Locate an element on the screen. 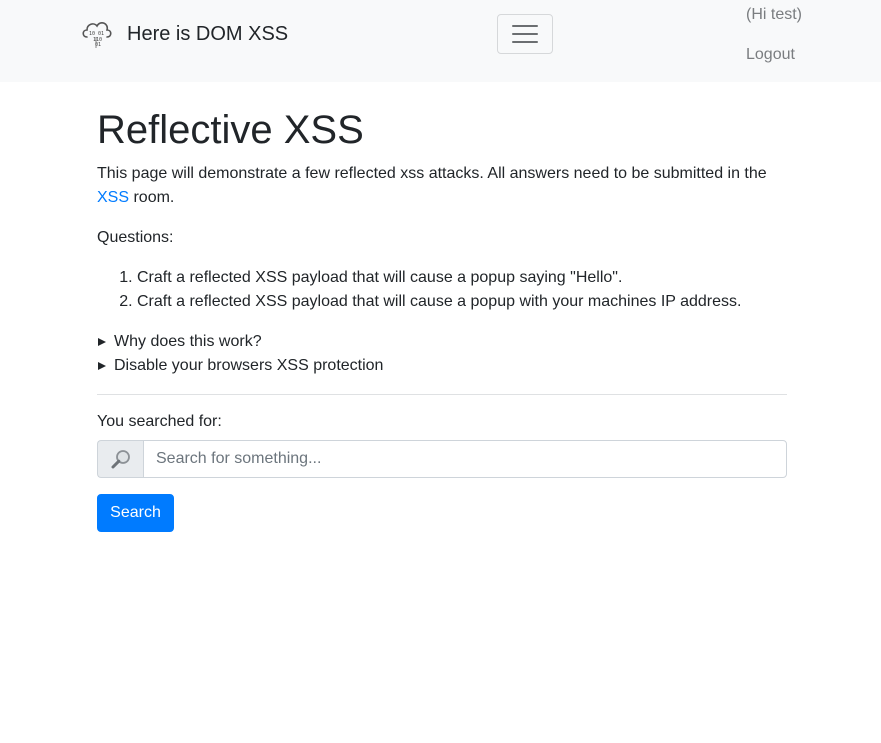 This screenshot has height=743, width=881. details-summary-label: Disable your browsers XSS protection is located at coordinates (249, 365).